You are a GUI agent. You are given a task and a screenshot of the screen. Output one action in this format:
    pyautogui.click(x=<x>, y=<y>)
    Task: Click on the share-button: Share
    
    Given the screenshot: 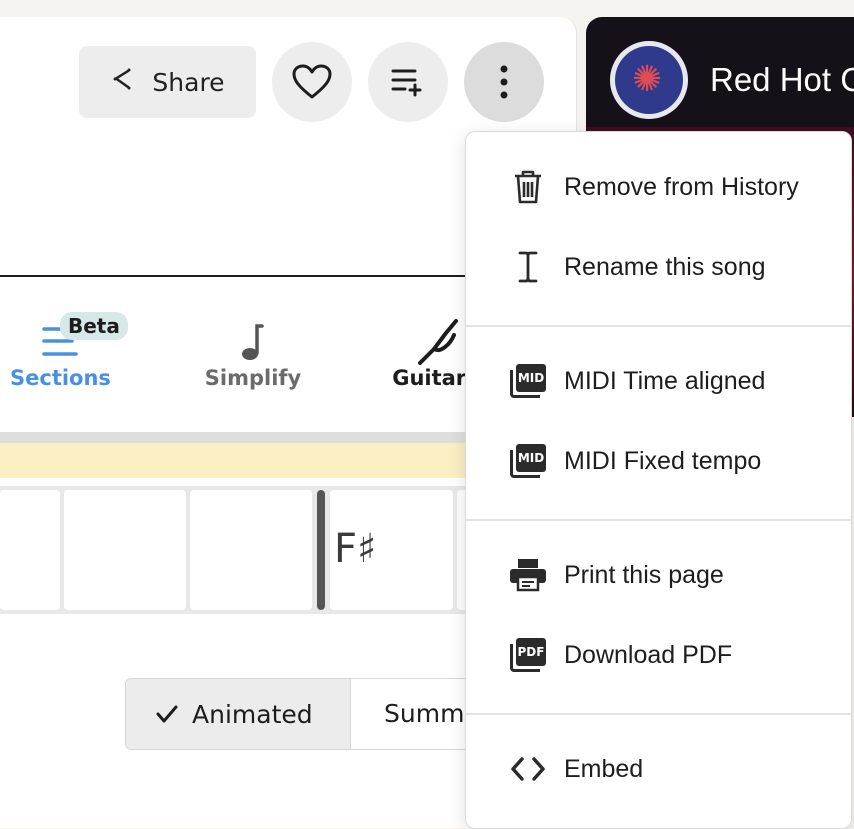 What is the action you would take?
    pyautogui.click(x=167, y=82)
    